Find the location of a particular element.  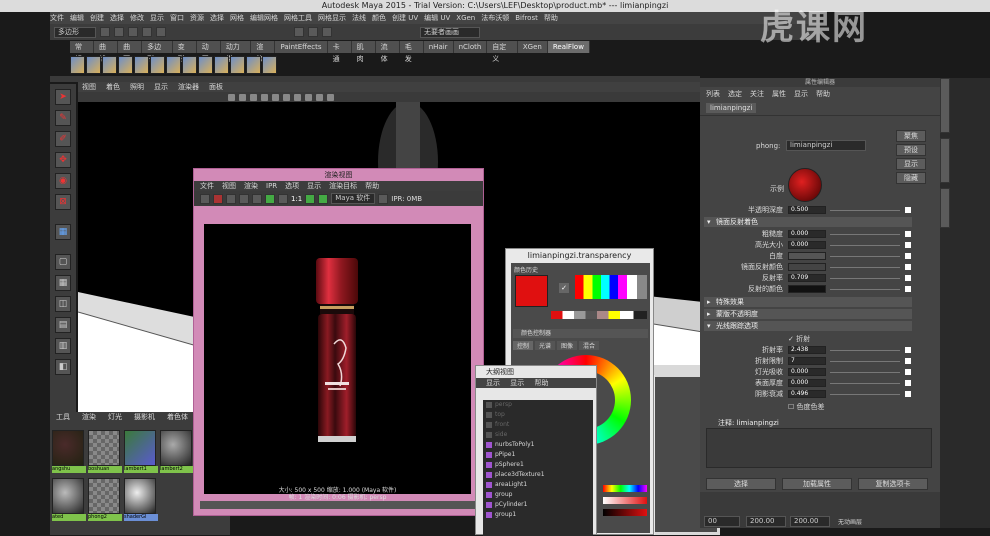

panel-menu-item: 显示 is located at coordinates (161, 87).